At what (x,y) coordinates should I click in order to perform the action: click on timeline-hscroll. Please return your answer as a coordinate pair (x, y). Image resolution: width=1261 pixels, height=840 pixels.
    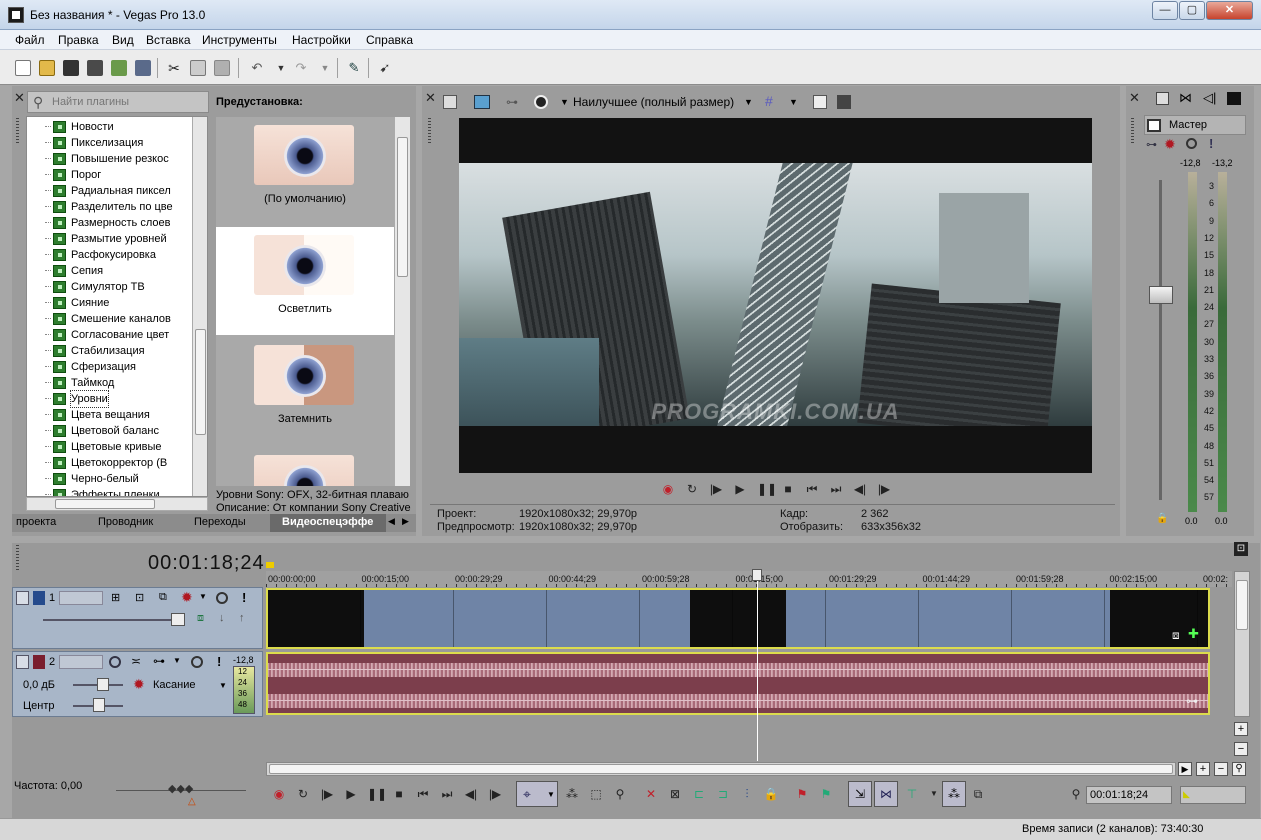
    Looking at the image, I should click on (721, 769).